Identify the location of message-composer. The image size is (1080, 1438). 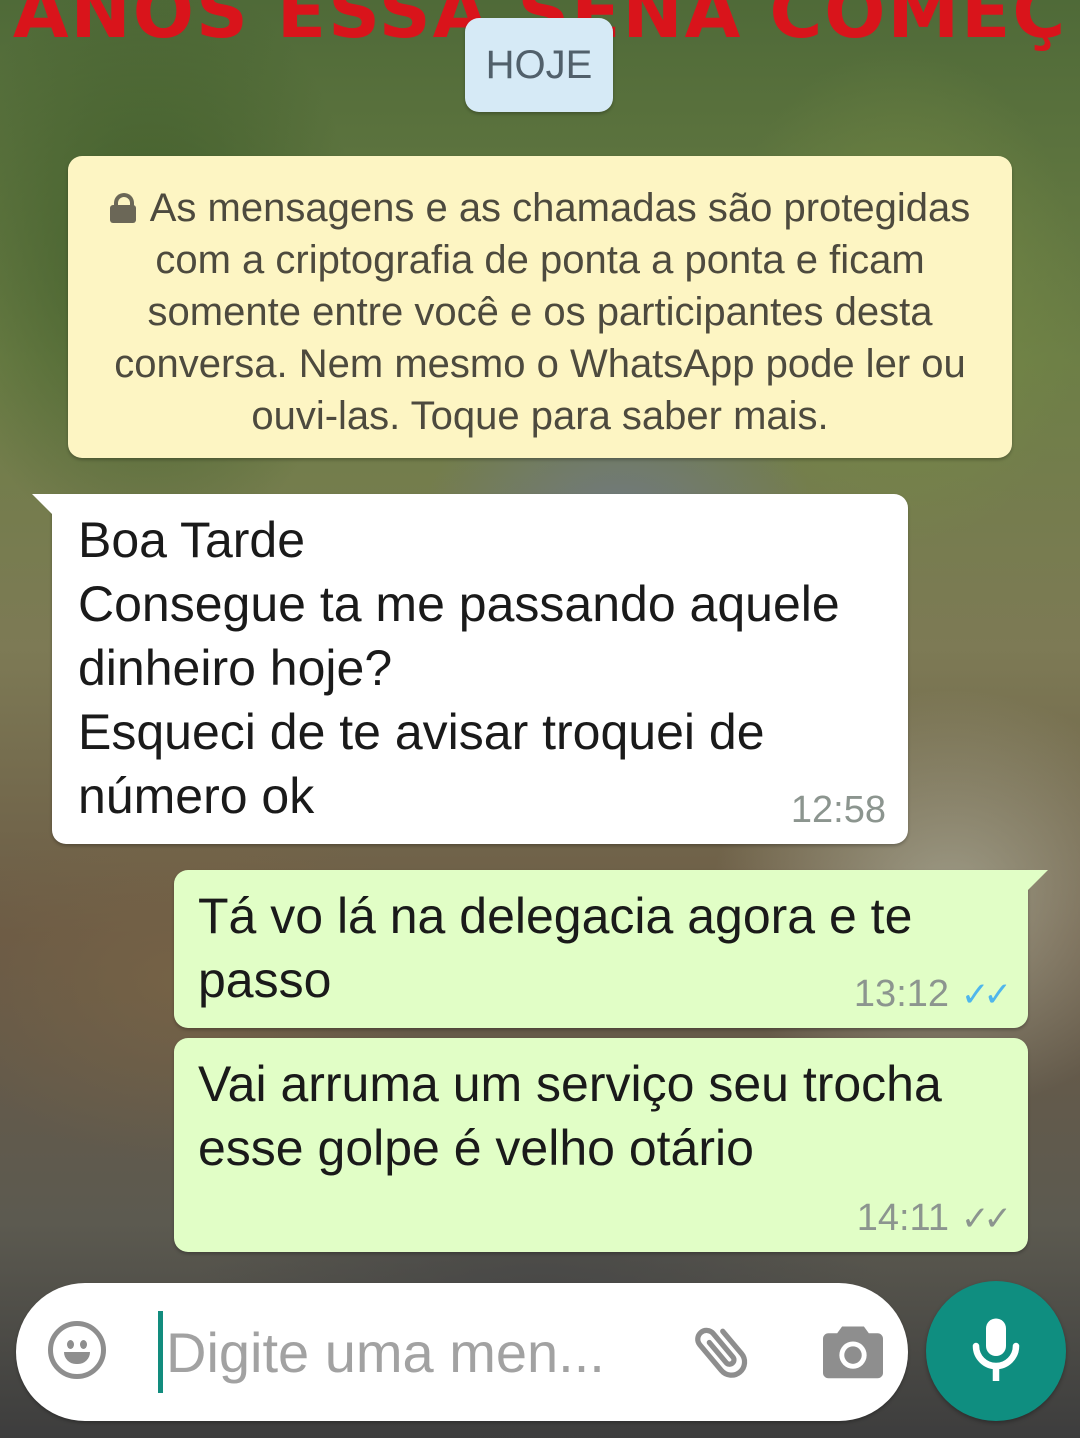
(462, 1352).